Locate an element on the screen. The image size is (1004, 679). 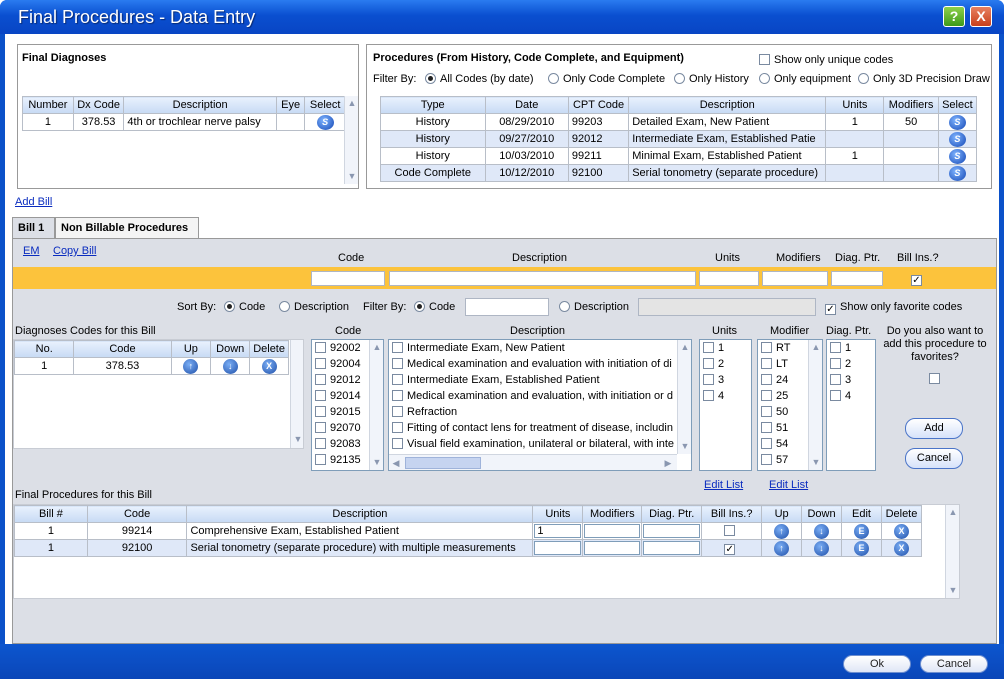
bill-ins-checkbox: ✓ is located at coordinates (732, 548).